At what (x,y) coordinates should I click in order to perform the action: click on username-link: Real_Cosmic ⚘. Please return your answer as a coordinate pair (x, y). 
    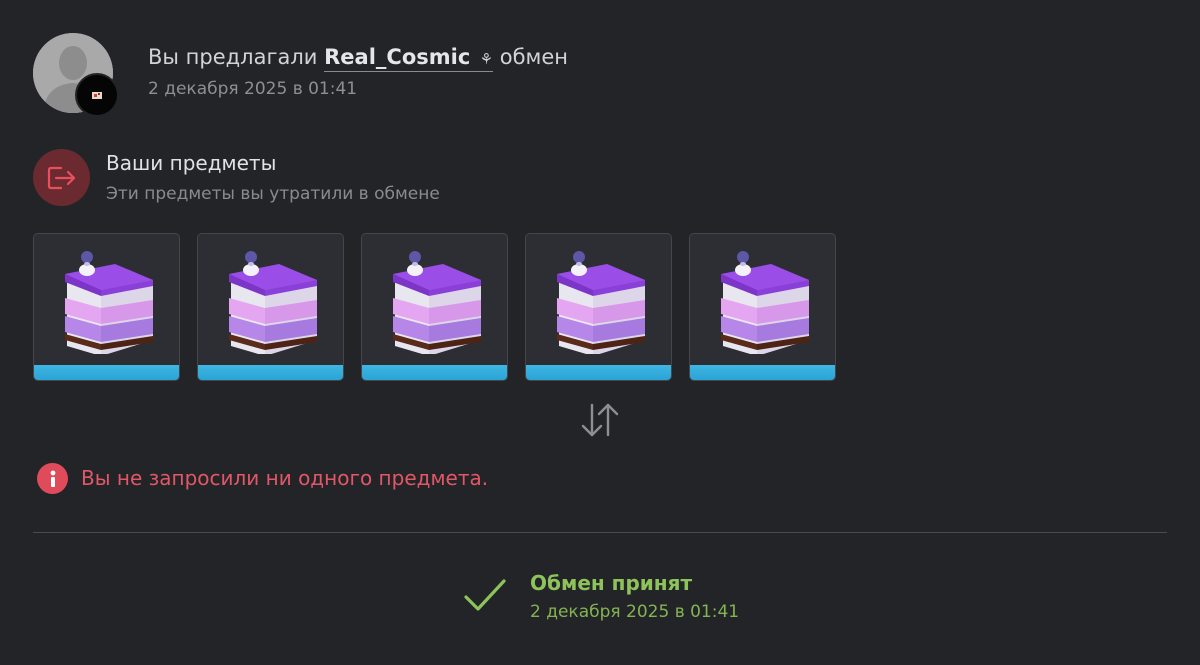
    Looking at the image, I should click on (409, 58).